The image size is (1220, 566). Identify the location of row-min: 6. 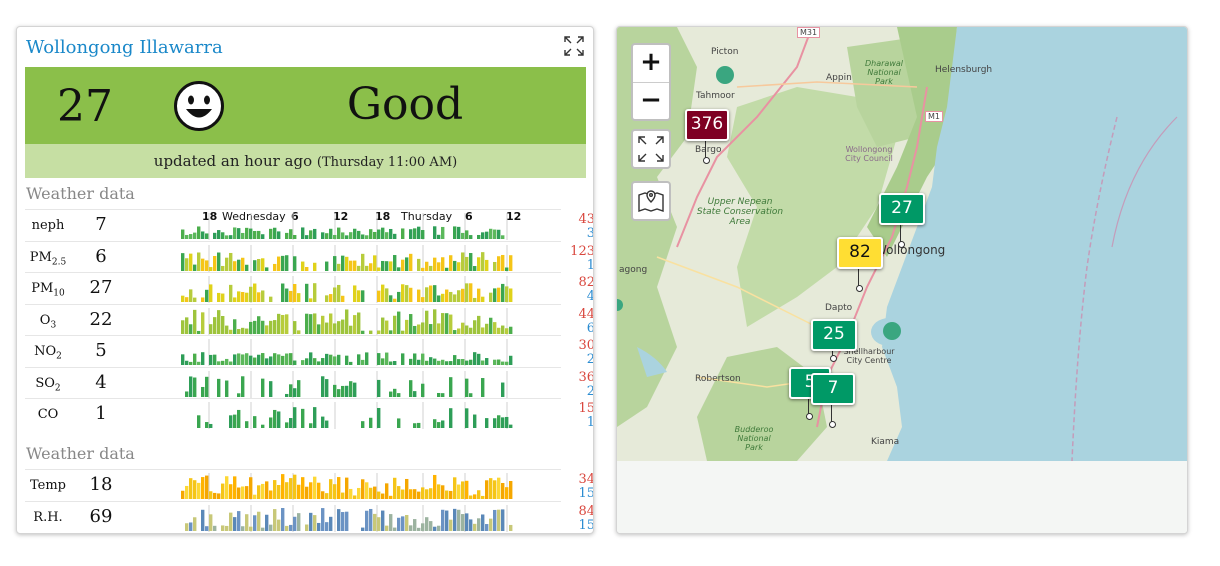
(564, 328).